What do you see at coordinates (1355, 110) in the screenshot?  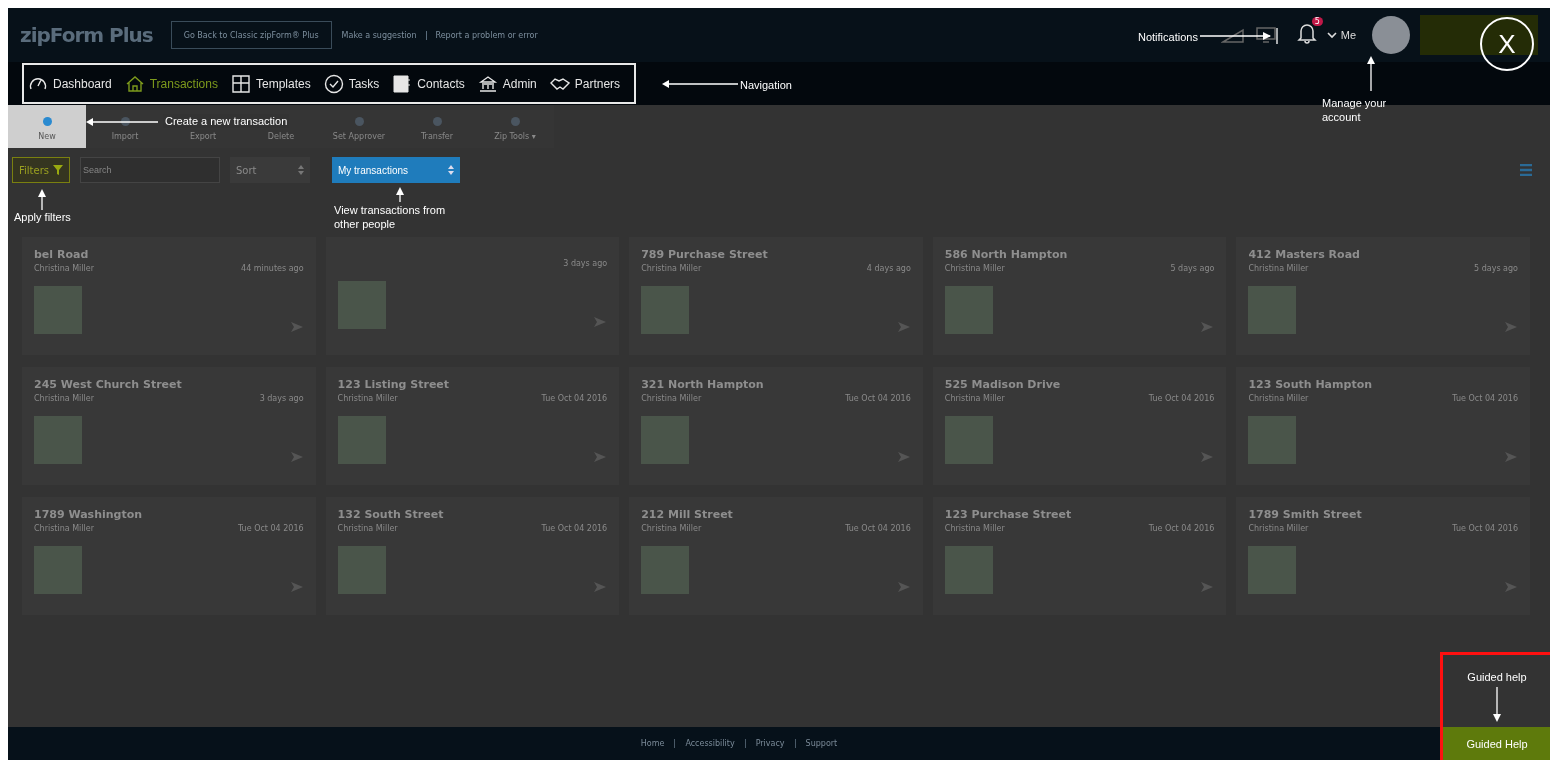 I see `callout-text: Manage your account` at bounding box center [1355, 110].